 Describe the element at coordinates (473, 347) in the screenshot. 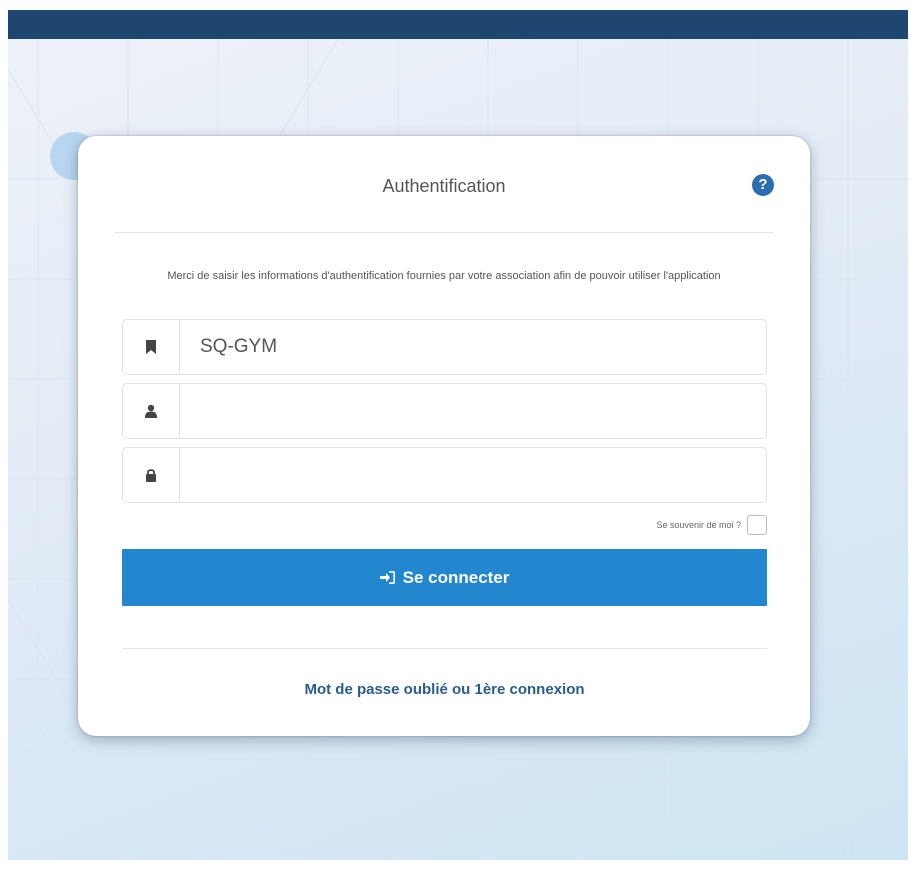

I see `association-input` at that location.